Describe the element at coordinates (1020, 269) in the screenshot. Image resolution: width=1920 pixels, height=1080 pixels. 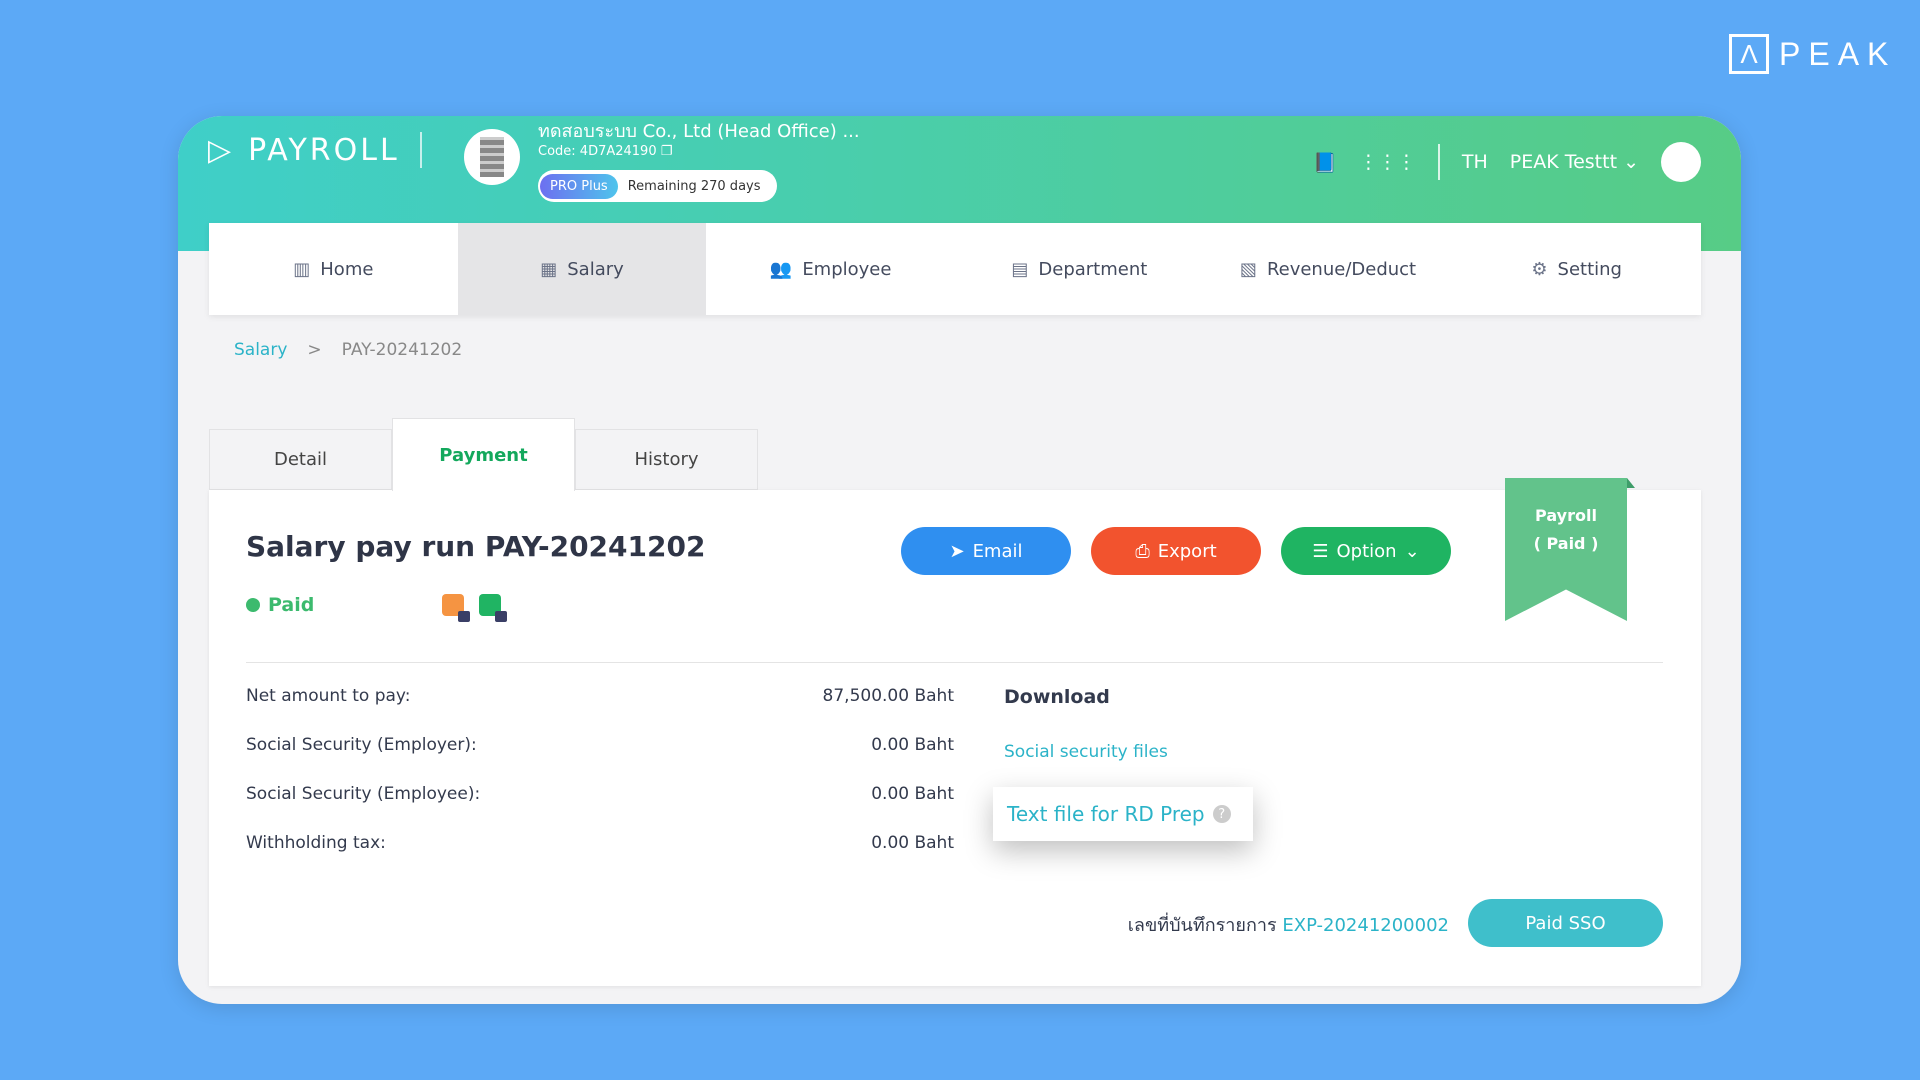
I see `id-card-icon: ▤` at that location.